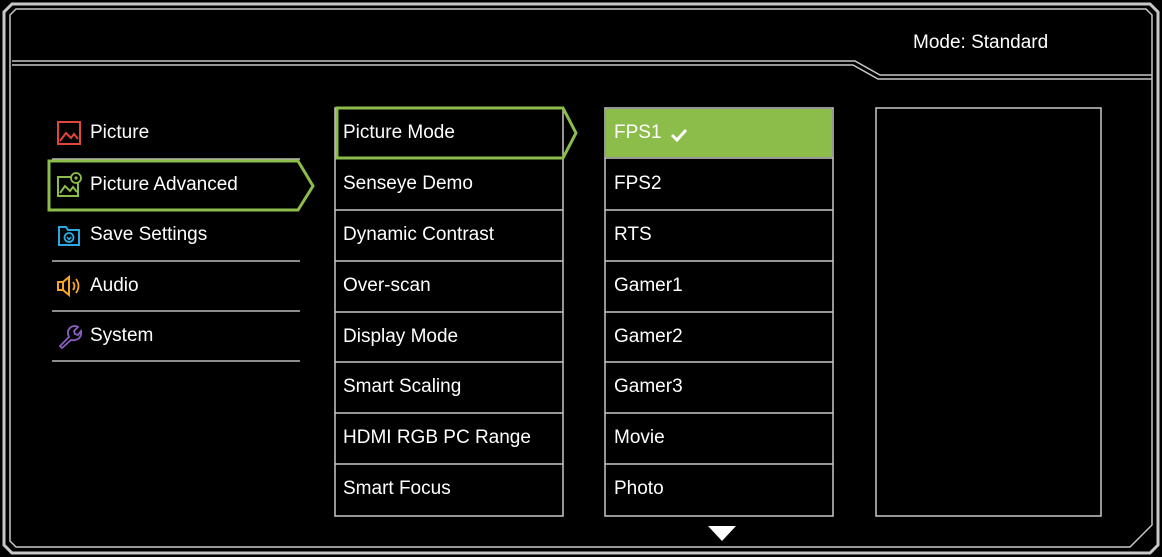  I want to click on submenu-item-display-mode: Display Mode, so click(400, 337).